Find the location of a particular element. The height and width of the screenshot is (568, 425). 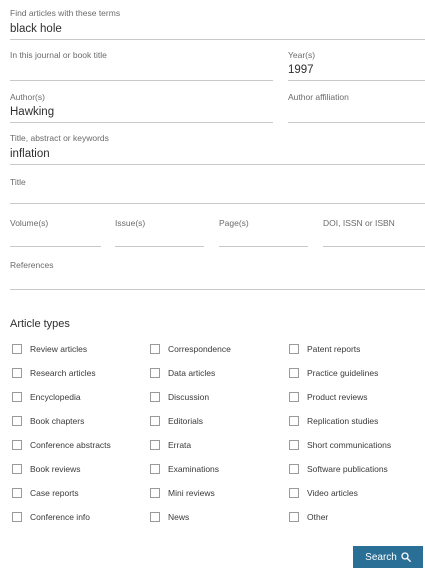

article-type-checkbox: Other is located at coordinates (308, 517).